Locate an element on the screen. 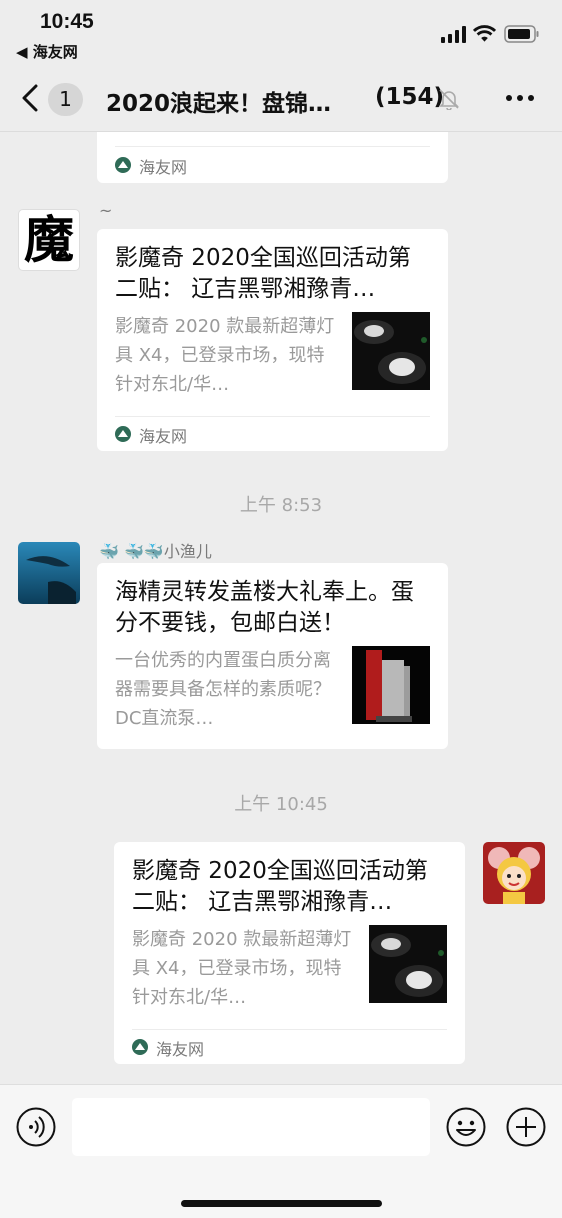 The height and width of the screenshot is (1218, 562). mute-bell-icon is located at coordinates (449, 99).